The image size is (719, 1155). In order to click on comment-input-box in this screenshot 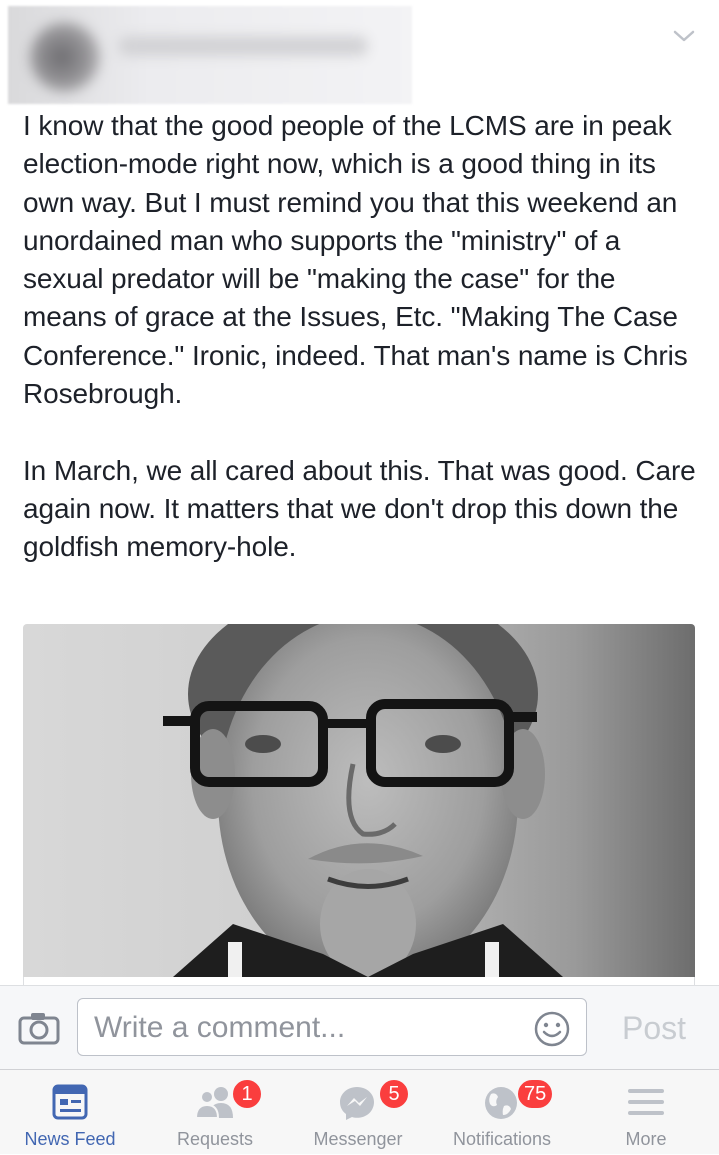, I will do `click(332, 1027)`.